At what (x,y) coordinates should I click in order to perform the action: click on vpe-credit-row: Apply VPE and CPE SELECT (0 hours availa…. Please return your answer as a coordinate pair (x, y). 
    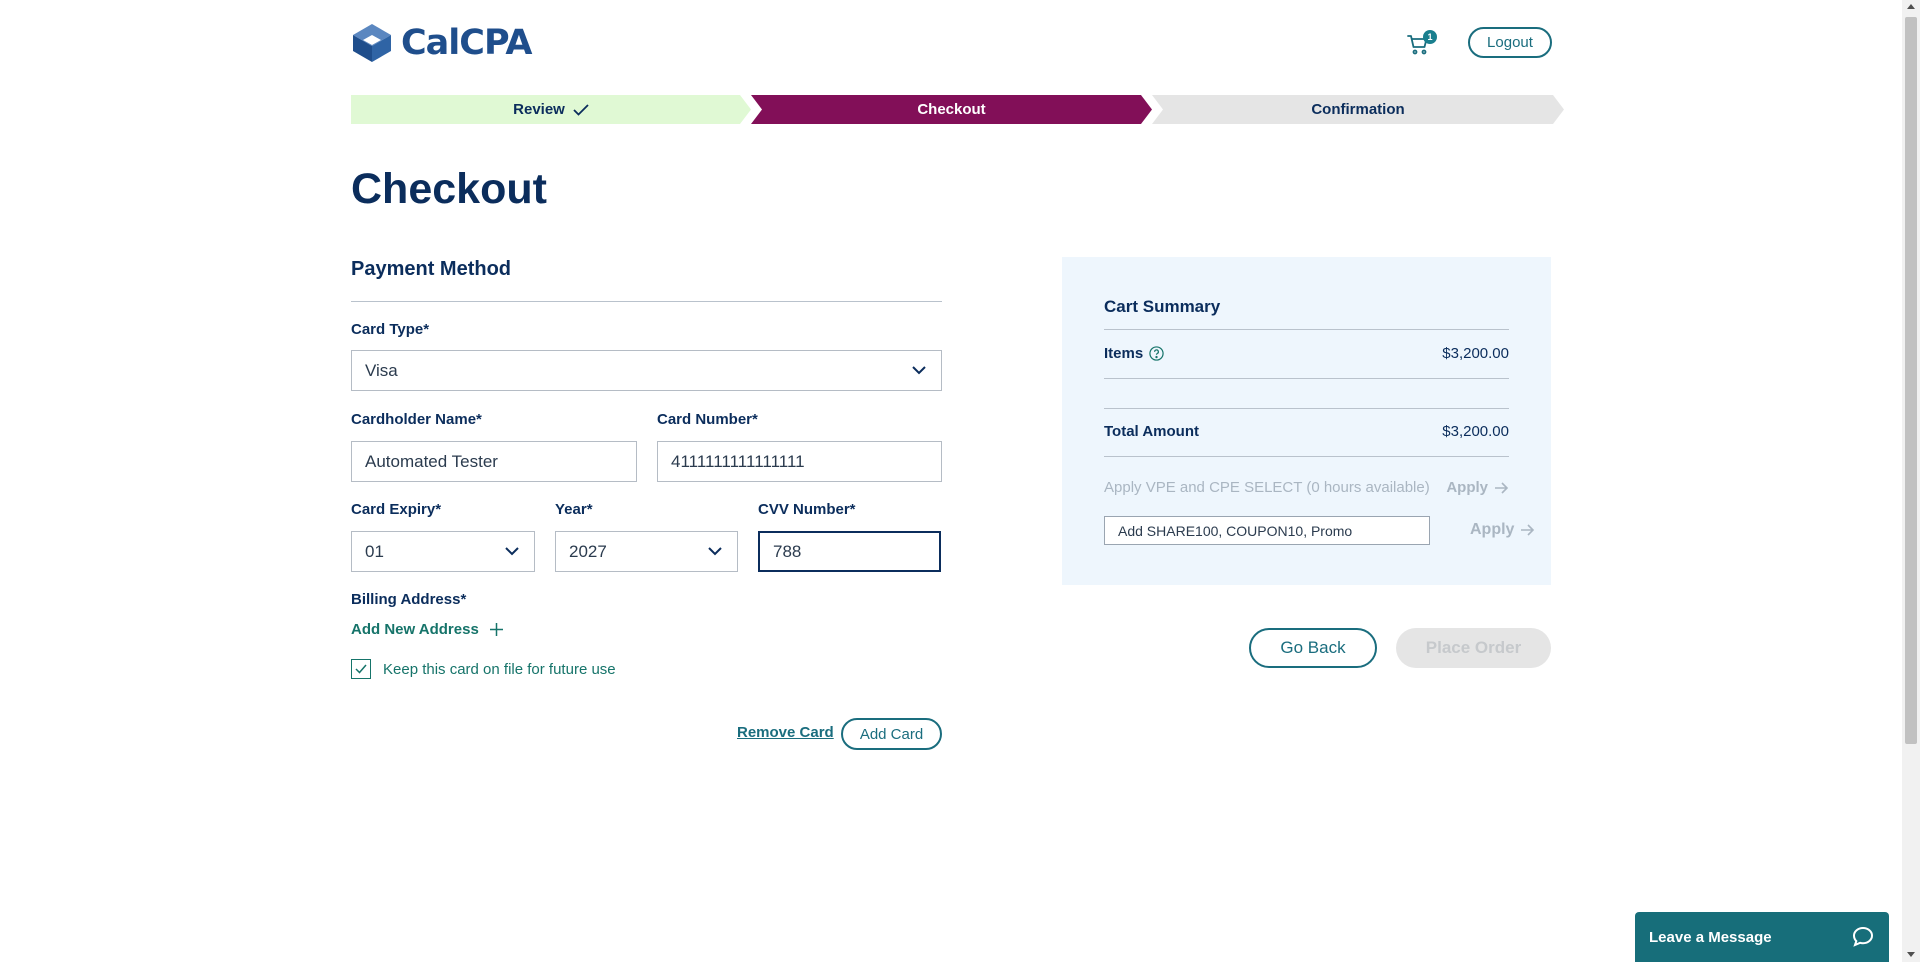
    Looking at the image, I should click on (1306, 487).